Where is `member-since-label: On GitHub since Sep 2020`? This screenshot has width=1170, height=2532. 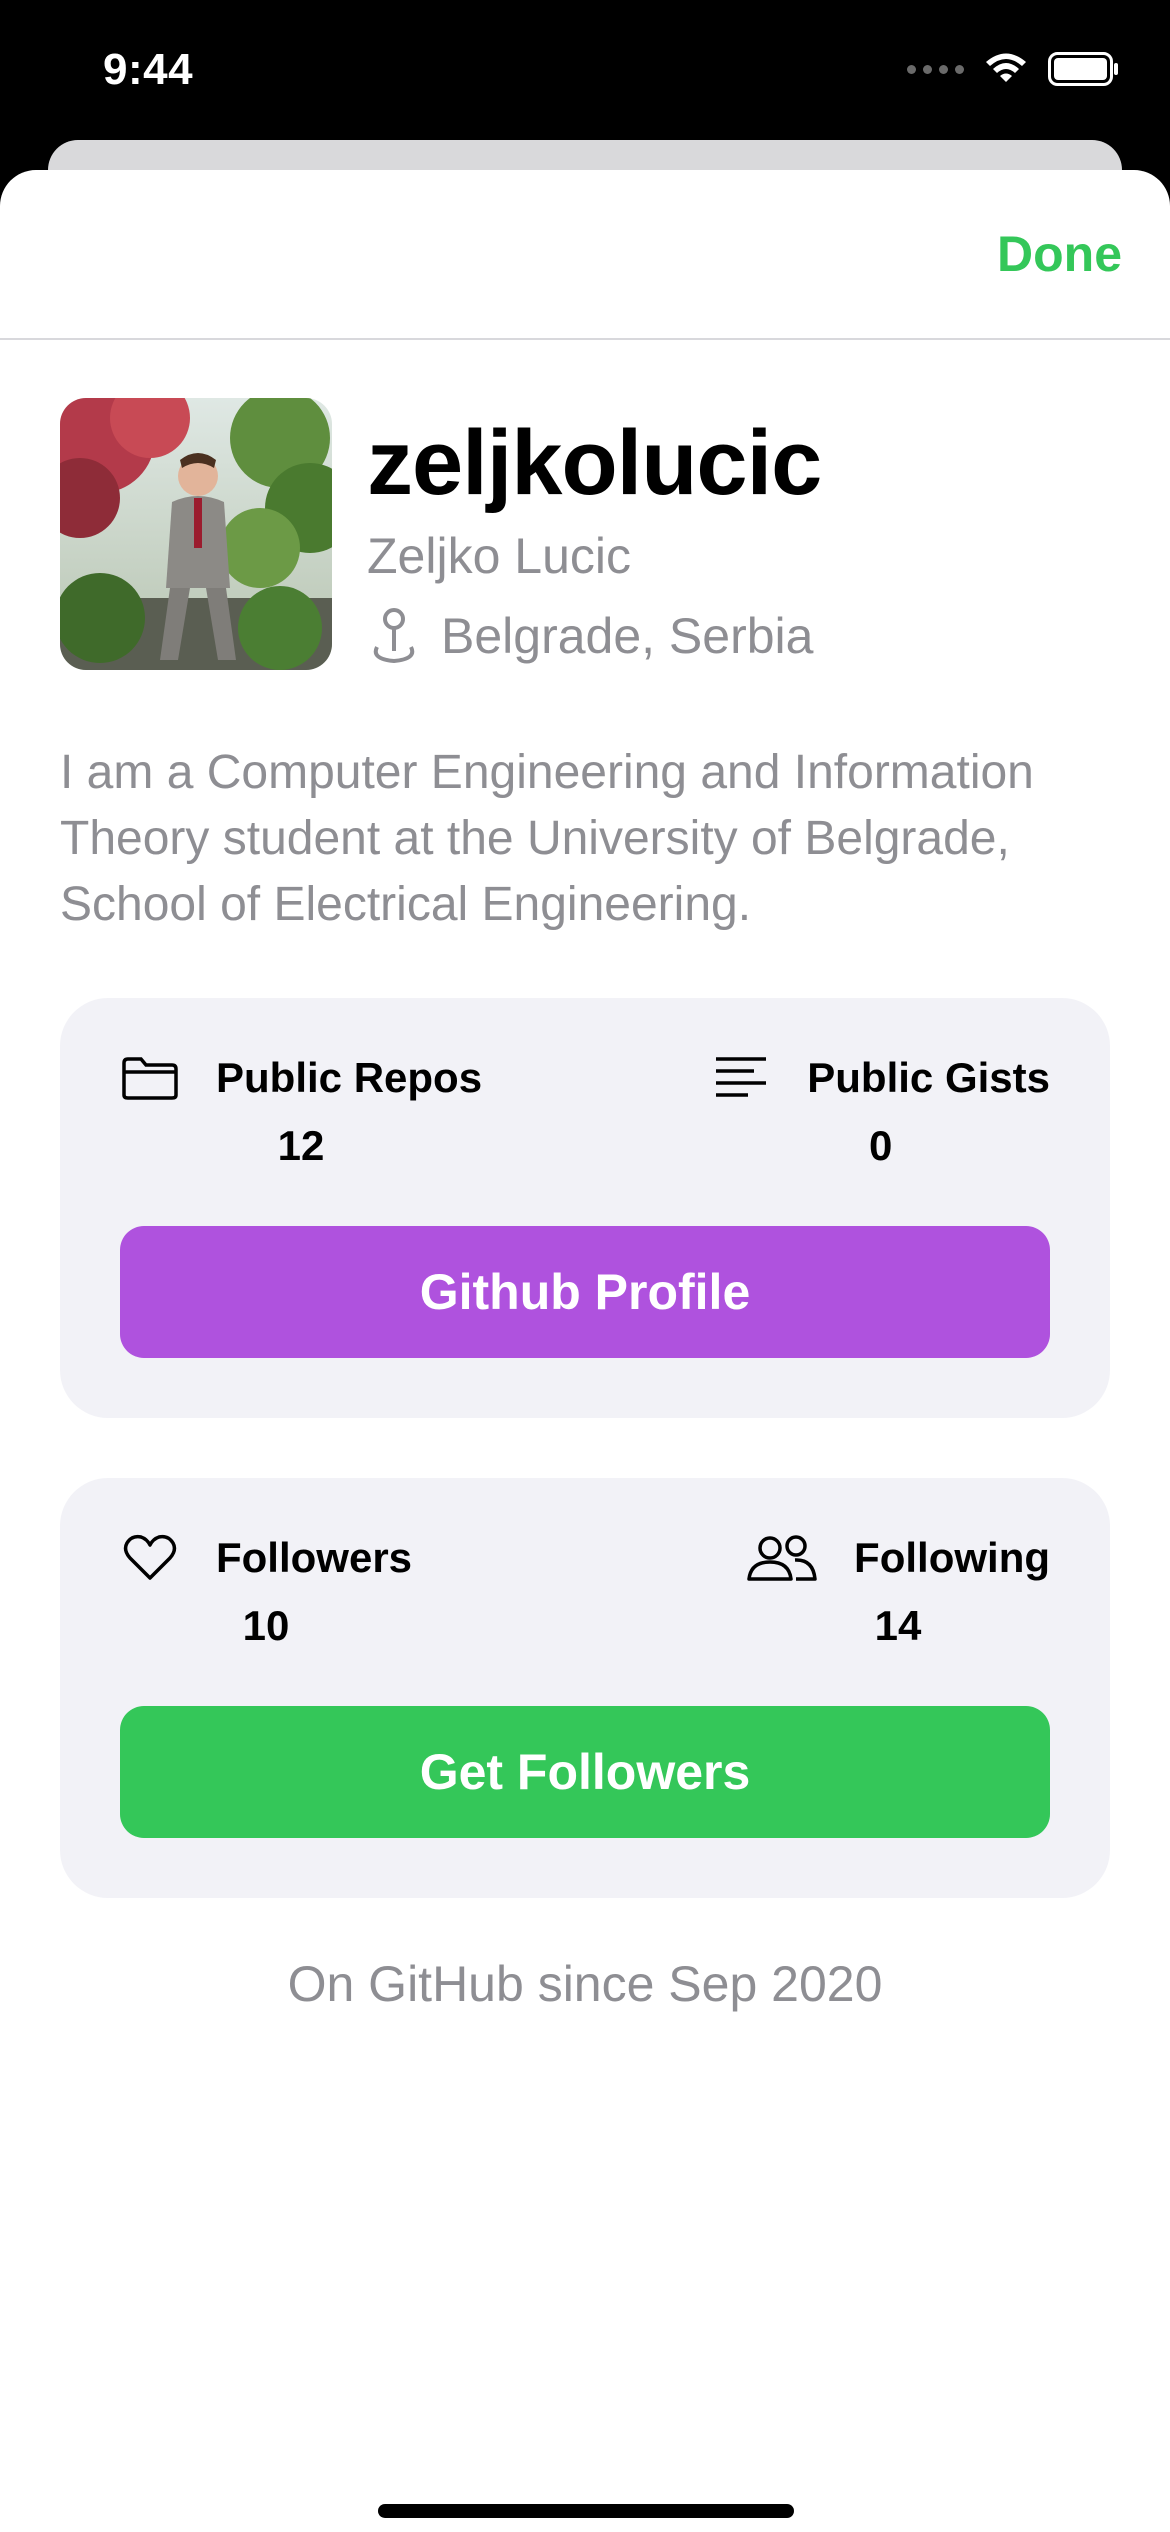 member-since-label: On GitHub since Sep 2020 is located at coordinates (585, 1984).